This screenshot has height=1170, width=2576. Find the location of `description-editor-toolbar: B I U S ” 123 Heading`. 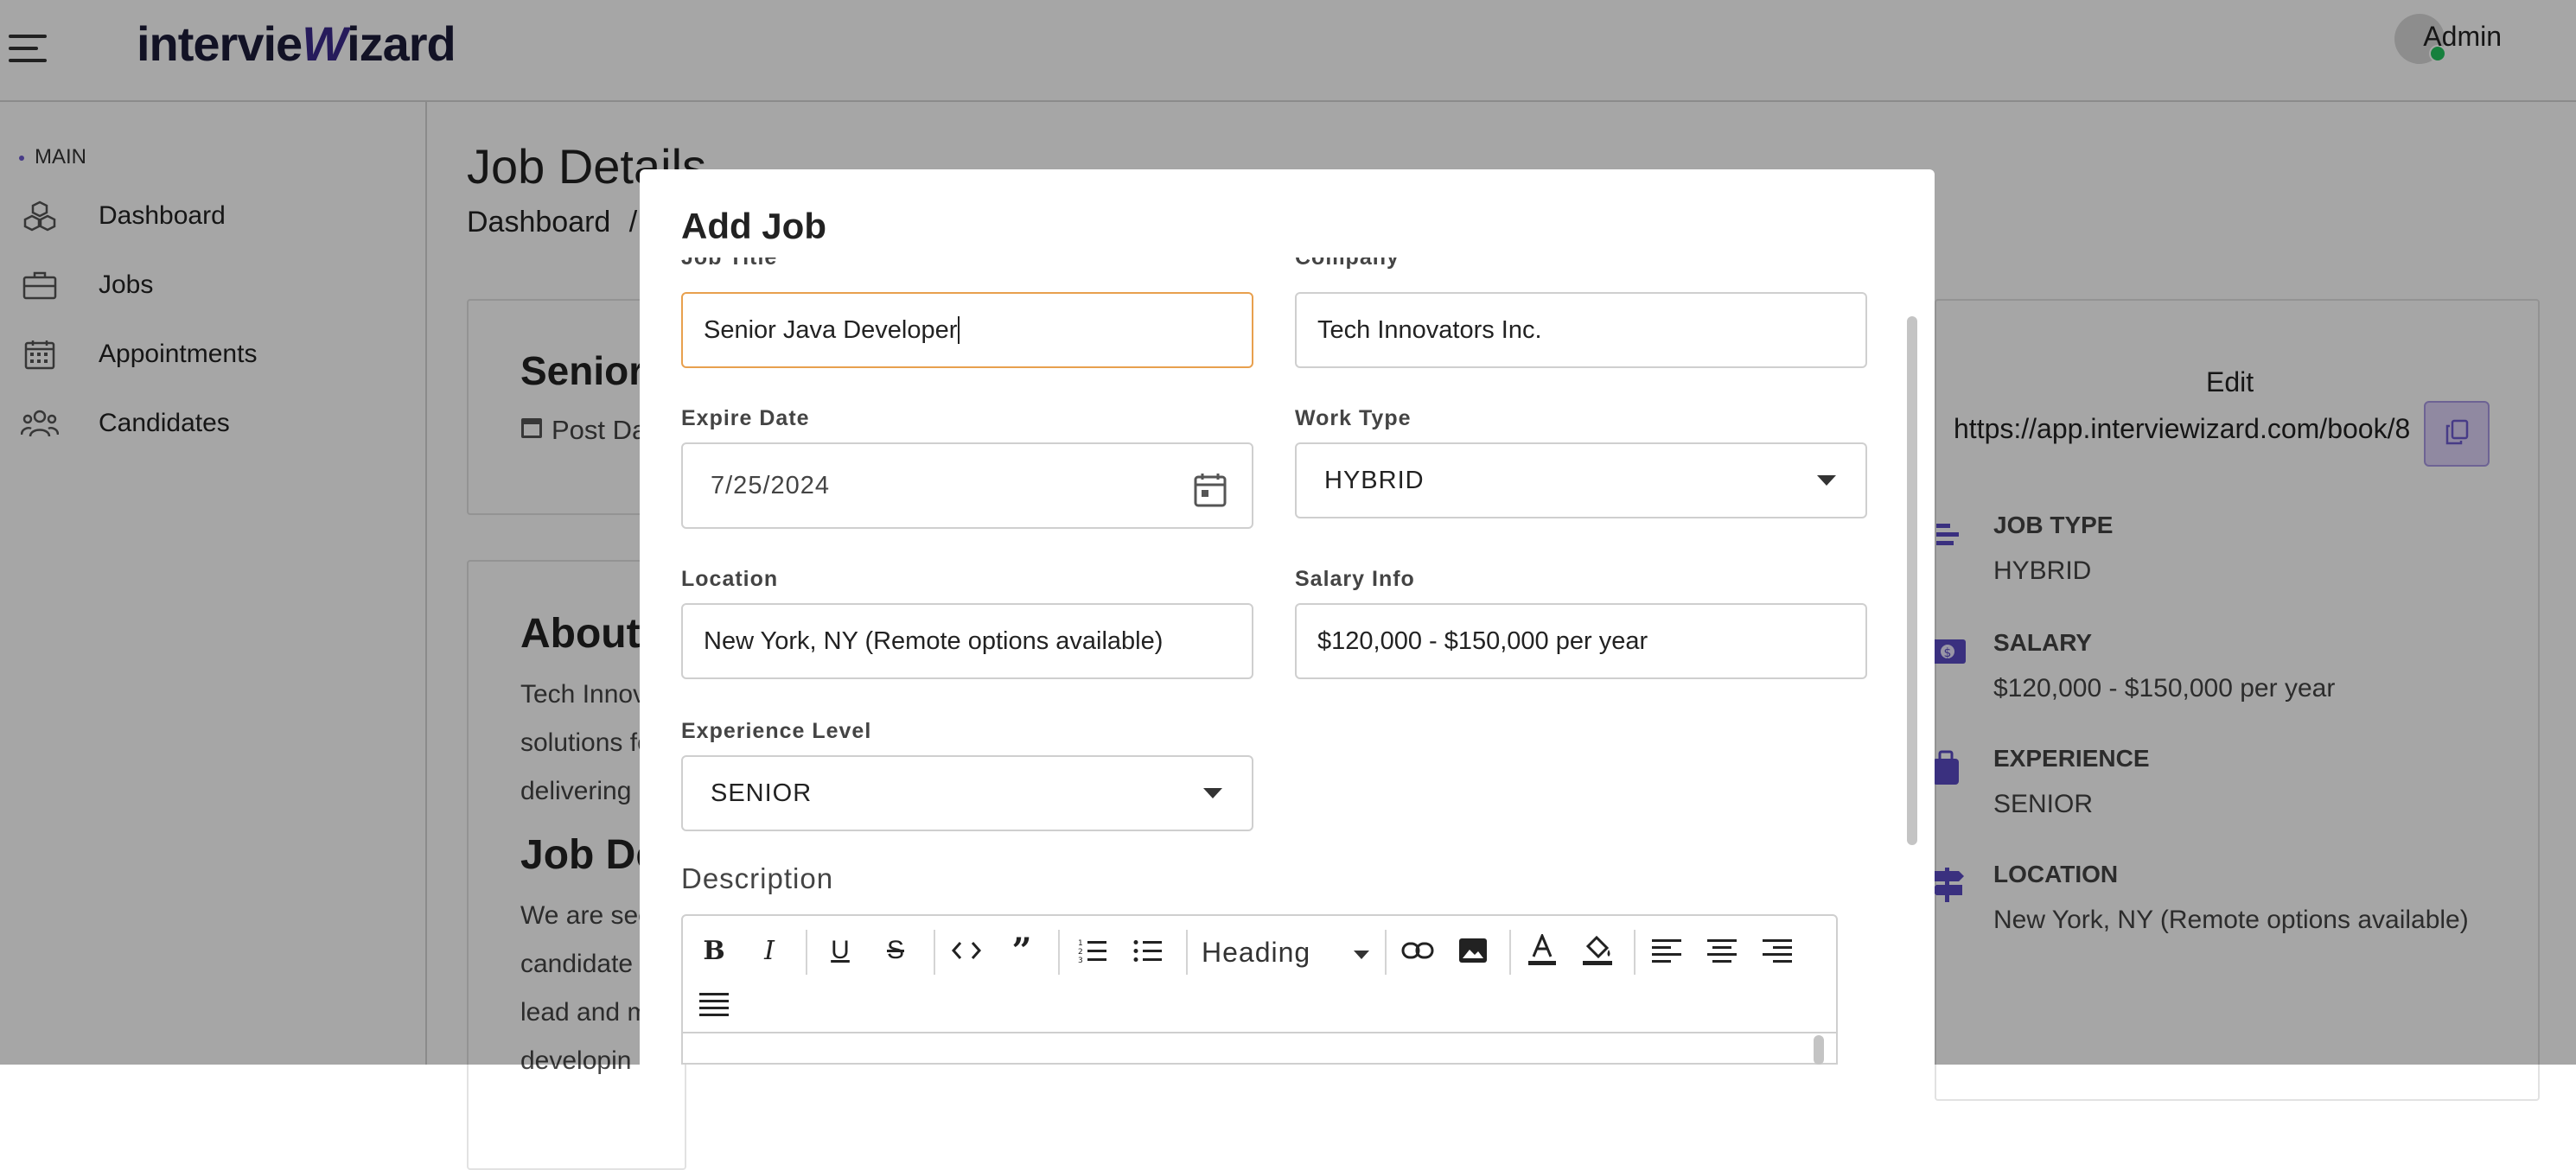

description-editor-toolbar: B I U S ” 123 Heading is located at coordinates (1259, 990).